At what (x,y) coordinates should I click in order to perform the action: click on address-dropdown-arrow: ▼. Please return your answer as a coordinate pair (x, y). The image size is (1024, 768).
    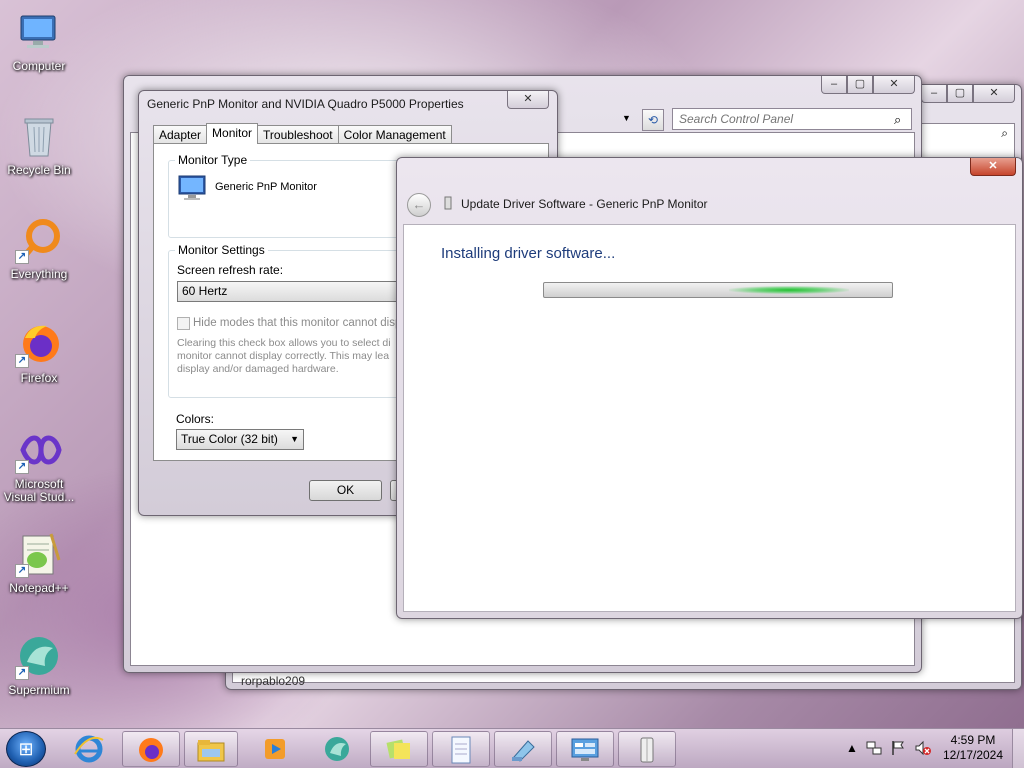
    Looking at the image, I should click on (626, 118).